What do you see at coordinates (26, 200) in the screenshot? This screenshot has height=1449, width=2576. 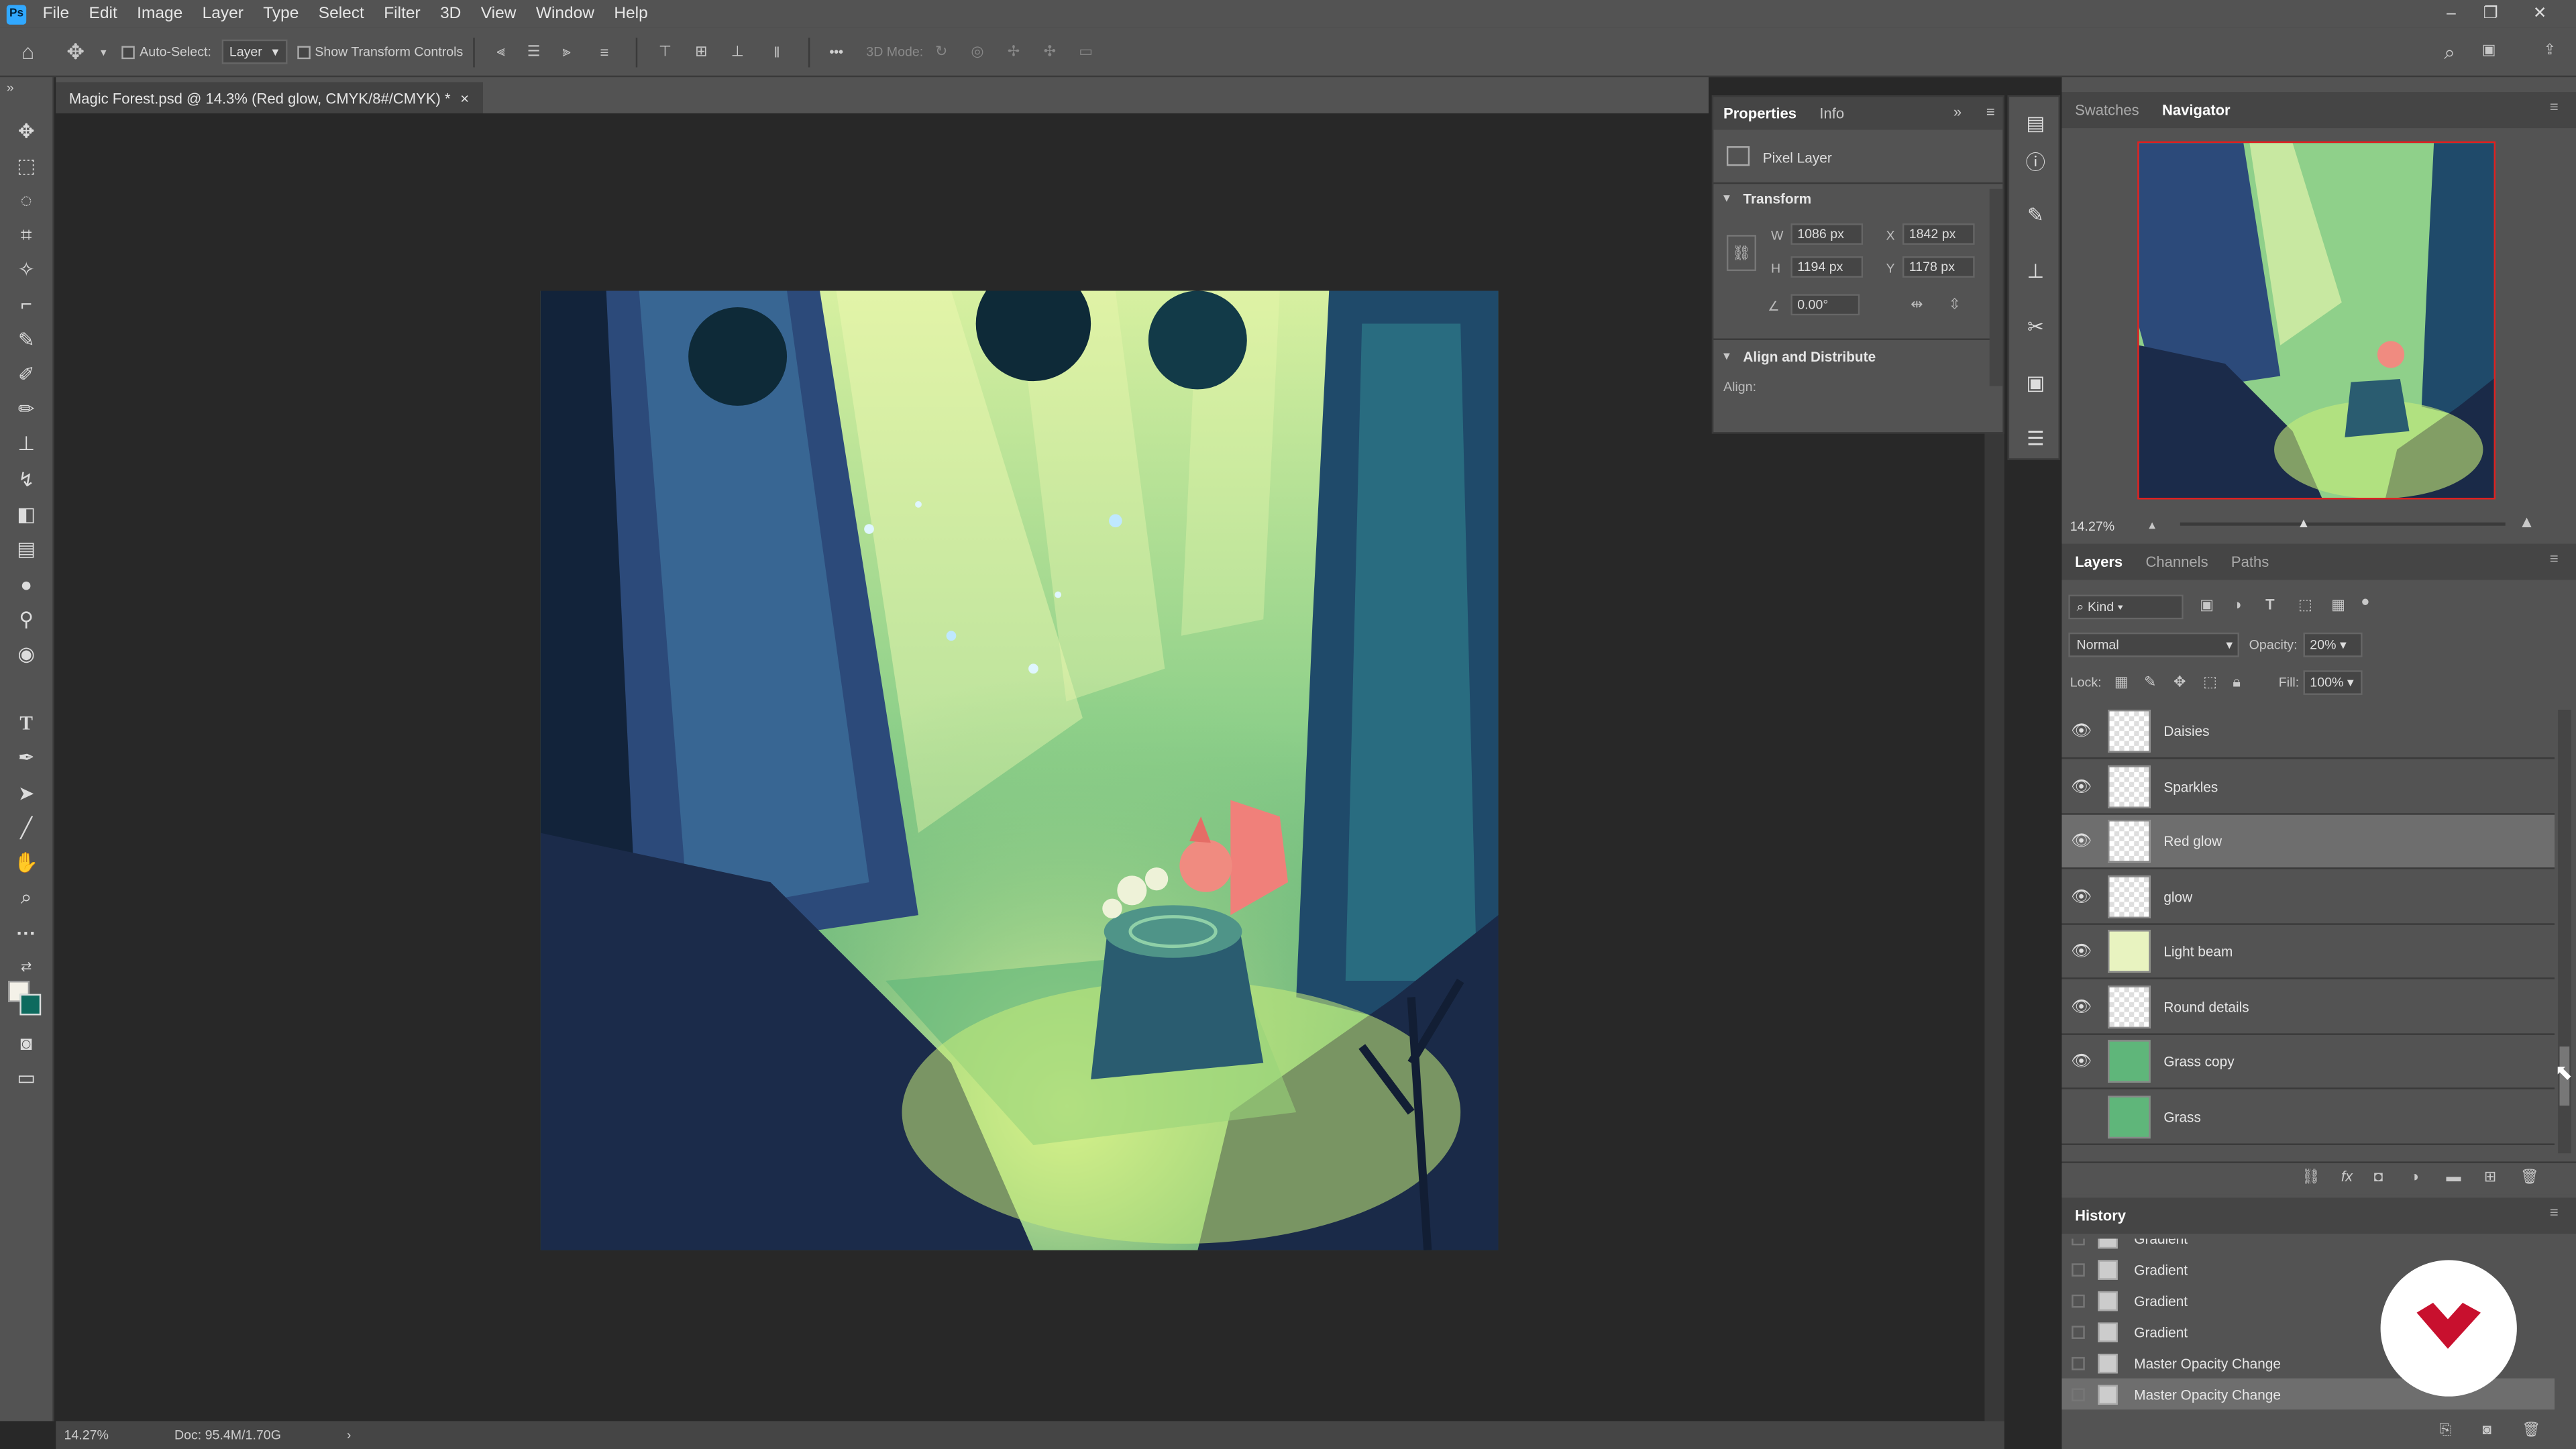 I see `lasso-tool-icon: ◌` at bounding box center [26, 200].